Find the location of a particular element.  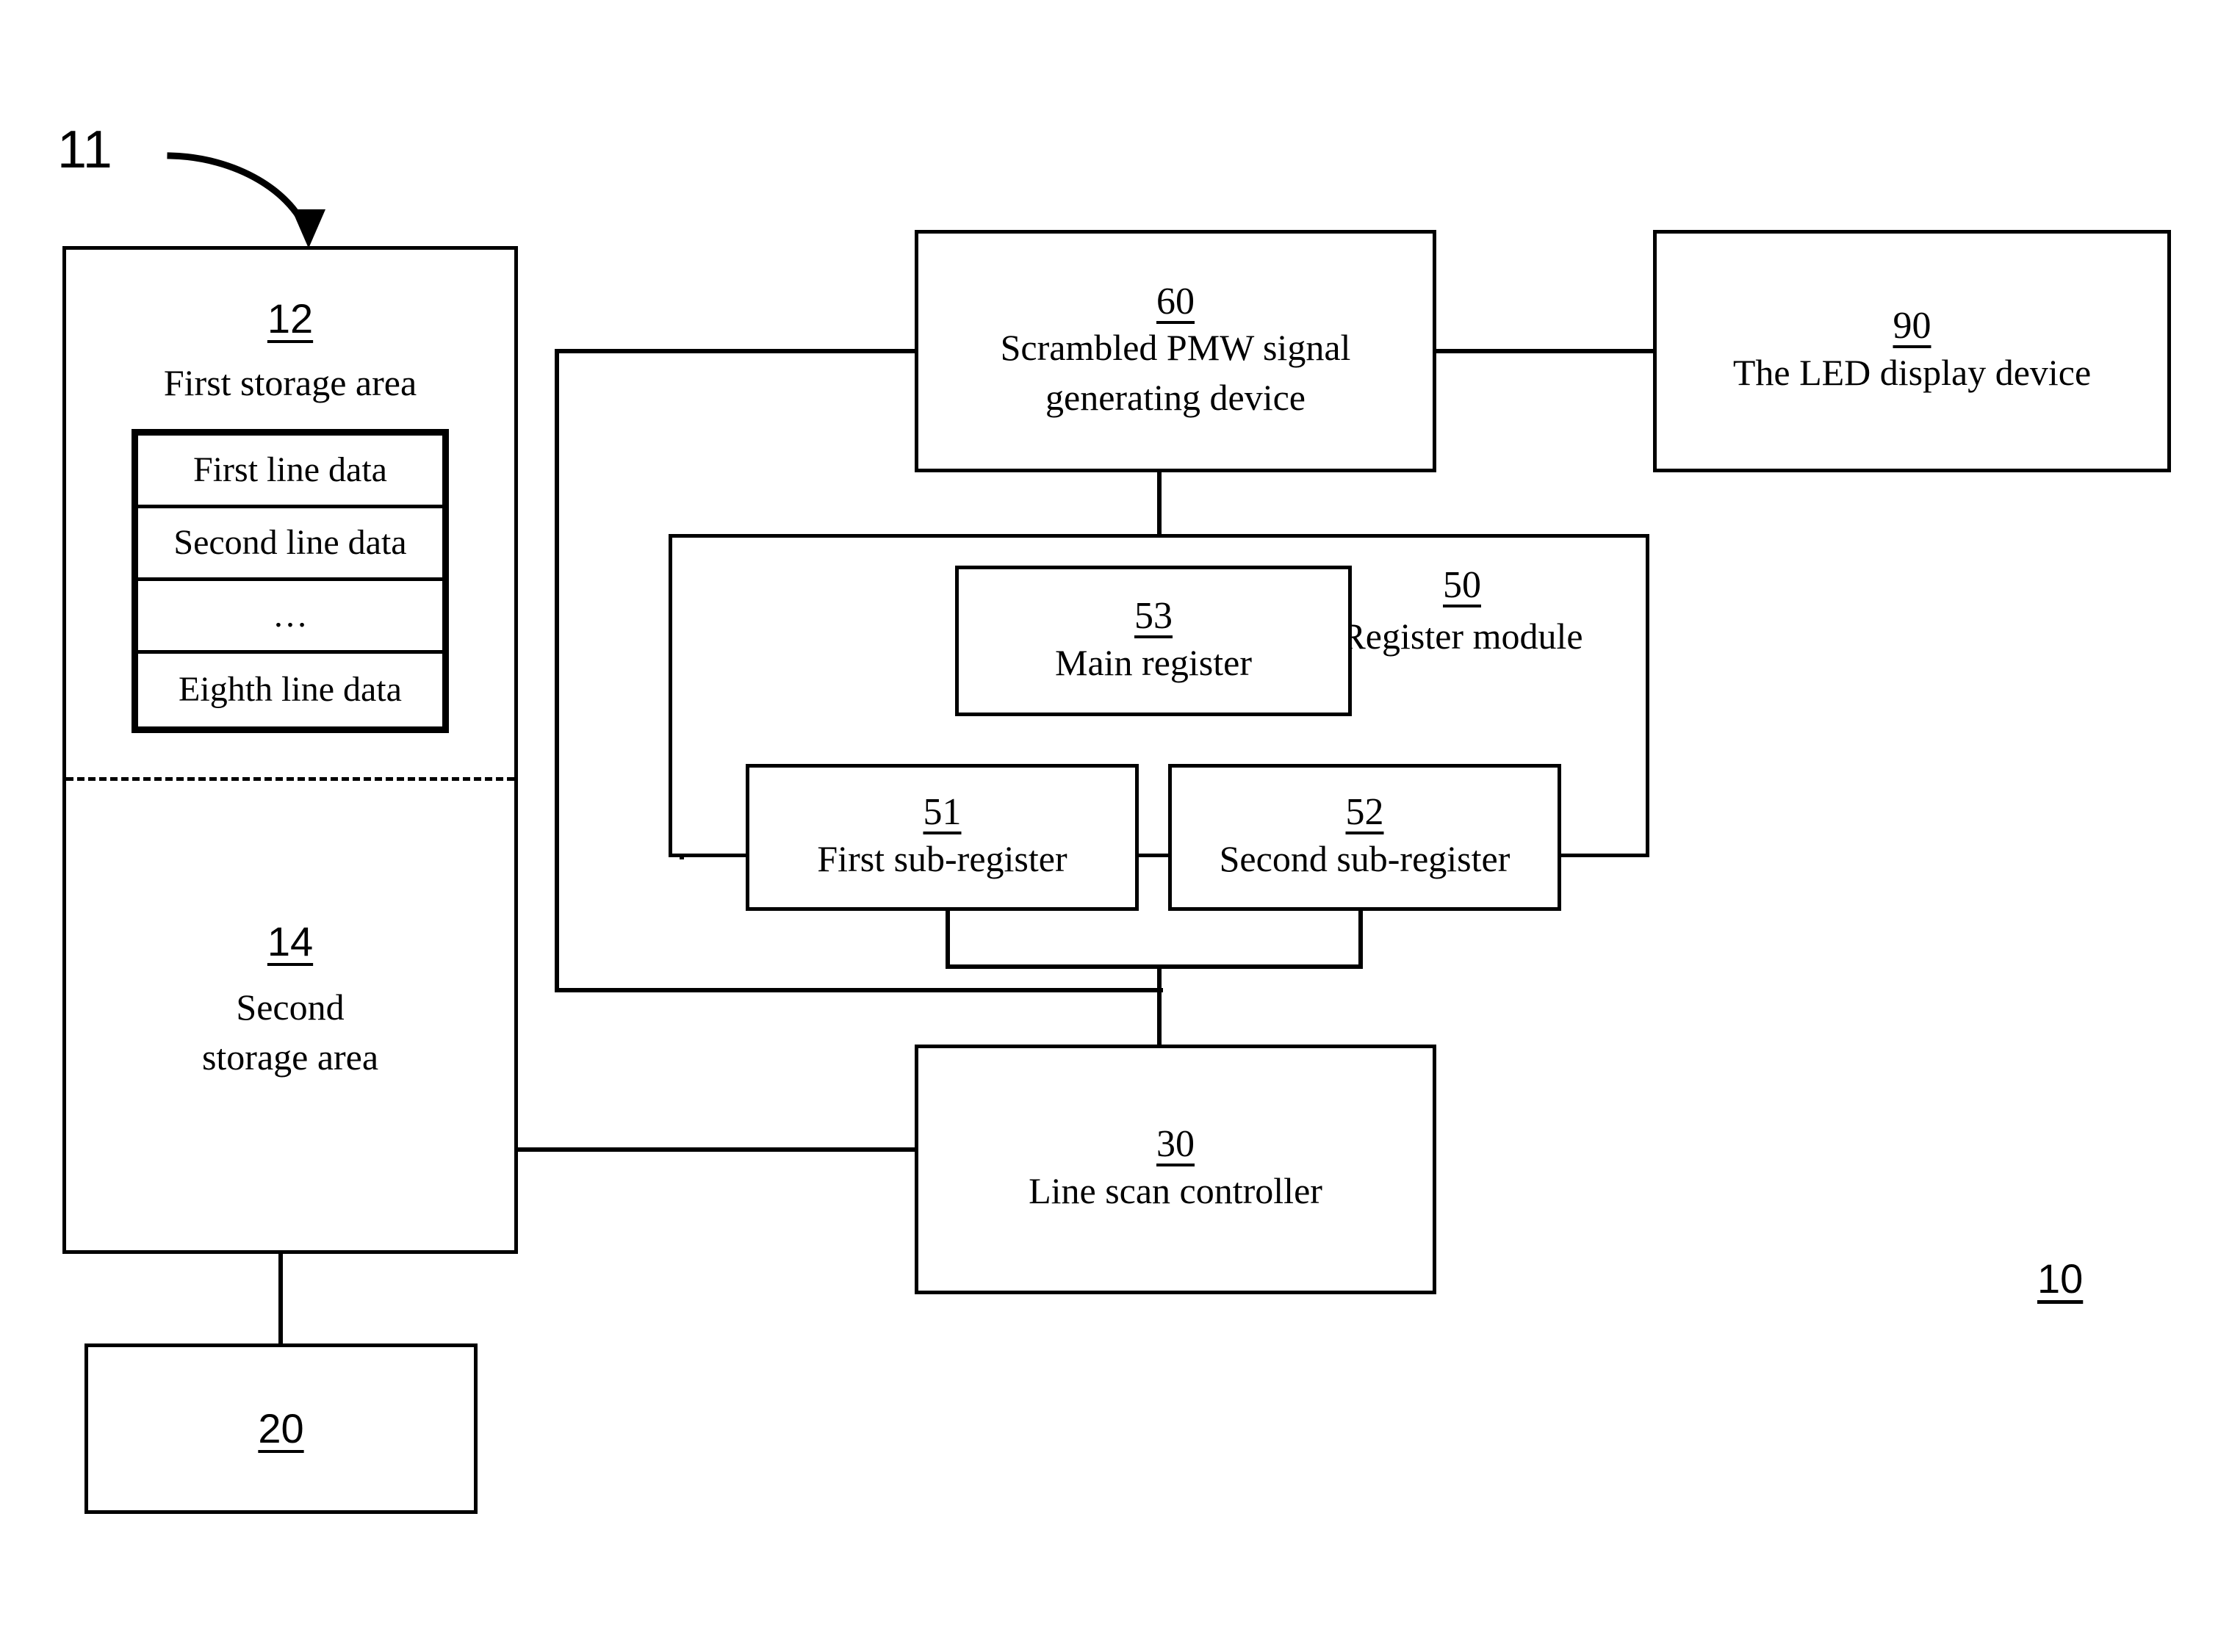

second-sub-register-label: Second sub-register is located at coordinates (1365, 859).